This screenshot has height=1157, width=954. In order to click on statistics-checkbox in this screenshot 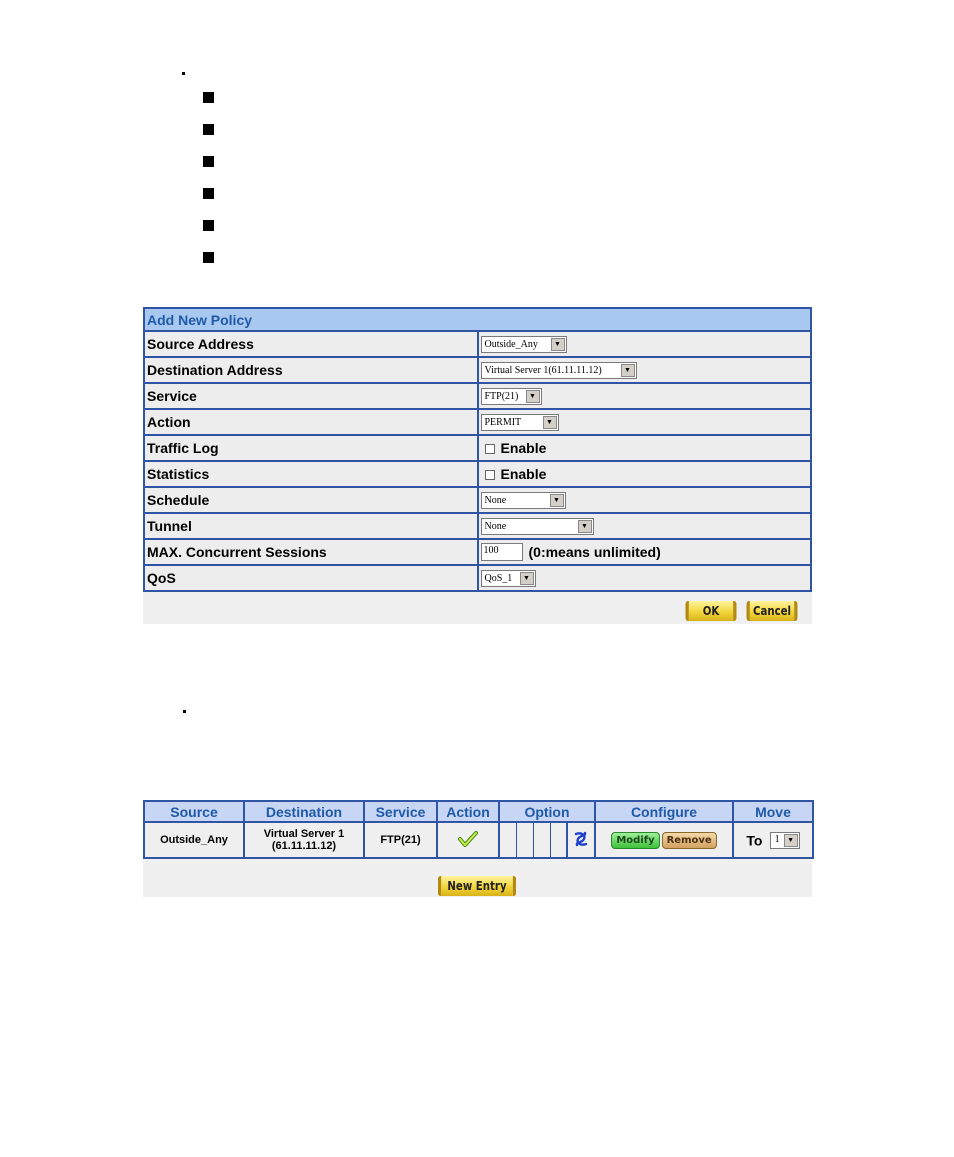, I will do `click(489, 475)`.